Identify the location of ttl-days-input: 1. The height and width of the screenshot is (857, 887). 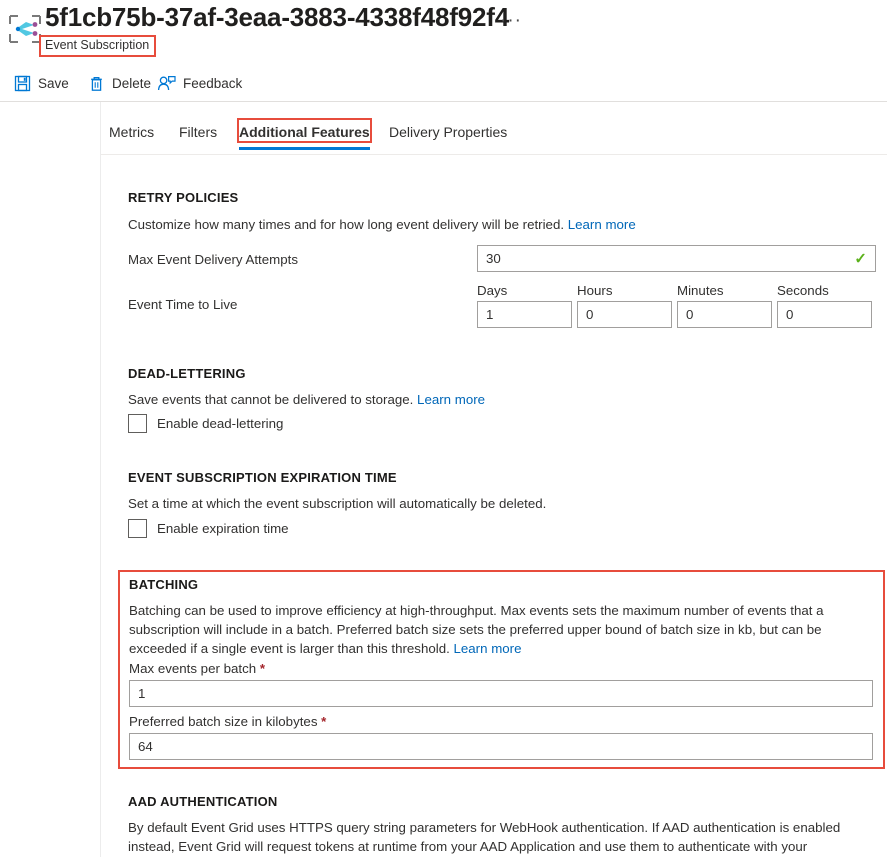
(524, 314).